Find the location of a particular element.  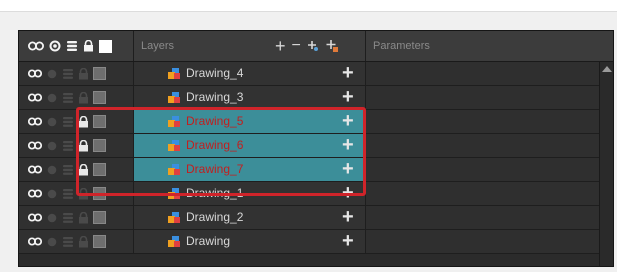

layer-name-label: Drawing is located at coordinates (208, 241).